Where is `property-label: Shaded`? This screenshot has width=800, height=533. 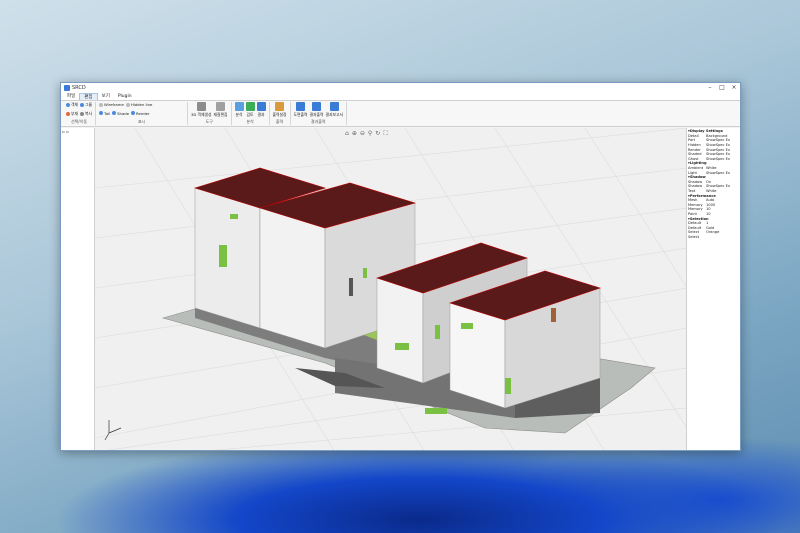 property-label: Shaded is located at coordinates (695, 154).